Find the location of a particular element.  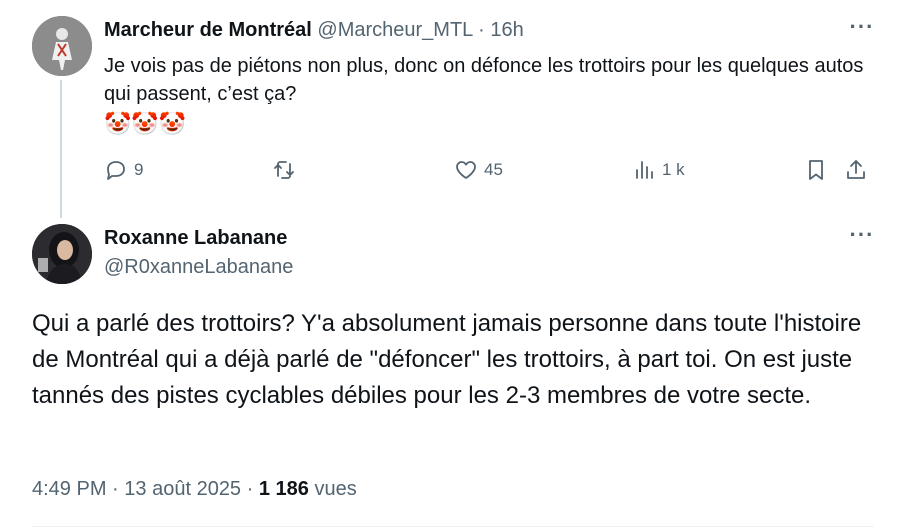

reply-button: 9 is located at coordinates (123, 170).